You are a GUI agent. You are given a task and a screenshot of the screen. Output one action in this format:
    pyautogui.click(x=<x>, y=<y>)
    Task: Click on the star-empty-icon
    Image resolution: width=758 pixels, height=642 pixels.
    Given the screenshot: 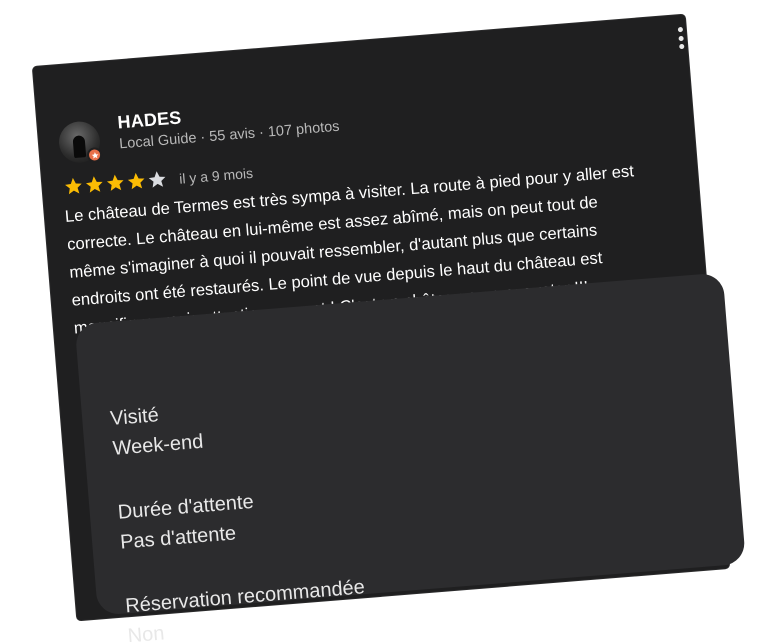 What is the action you would take?
    pyautogui.click(x=157, y=179)
    